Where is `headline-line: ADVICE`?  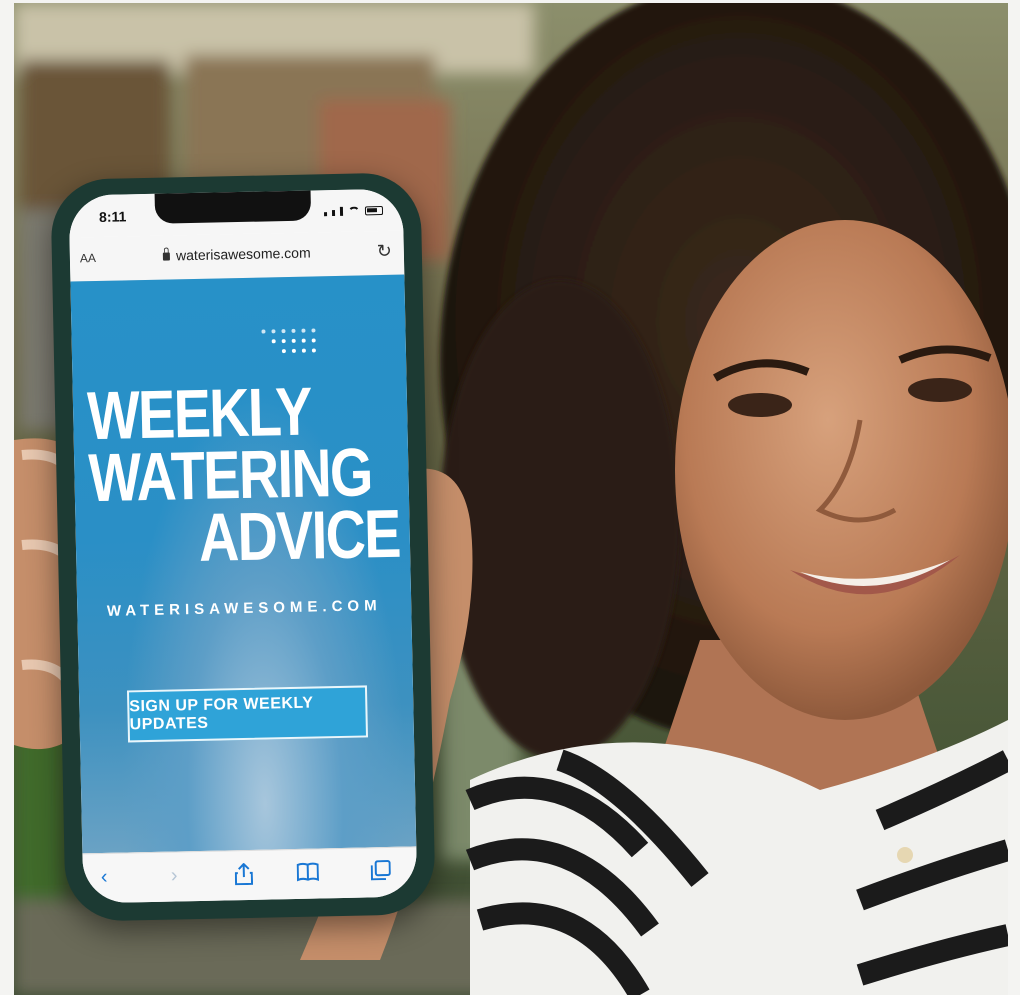
headline-line: ADVICE is located at coordinates (299, 535).